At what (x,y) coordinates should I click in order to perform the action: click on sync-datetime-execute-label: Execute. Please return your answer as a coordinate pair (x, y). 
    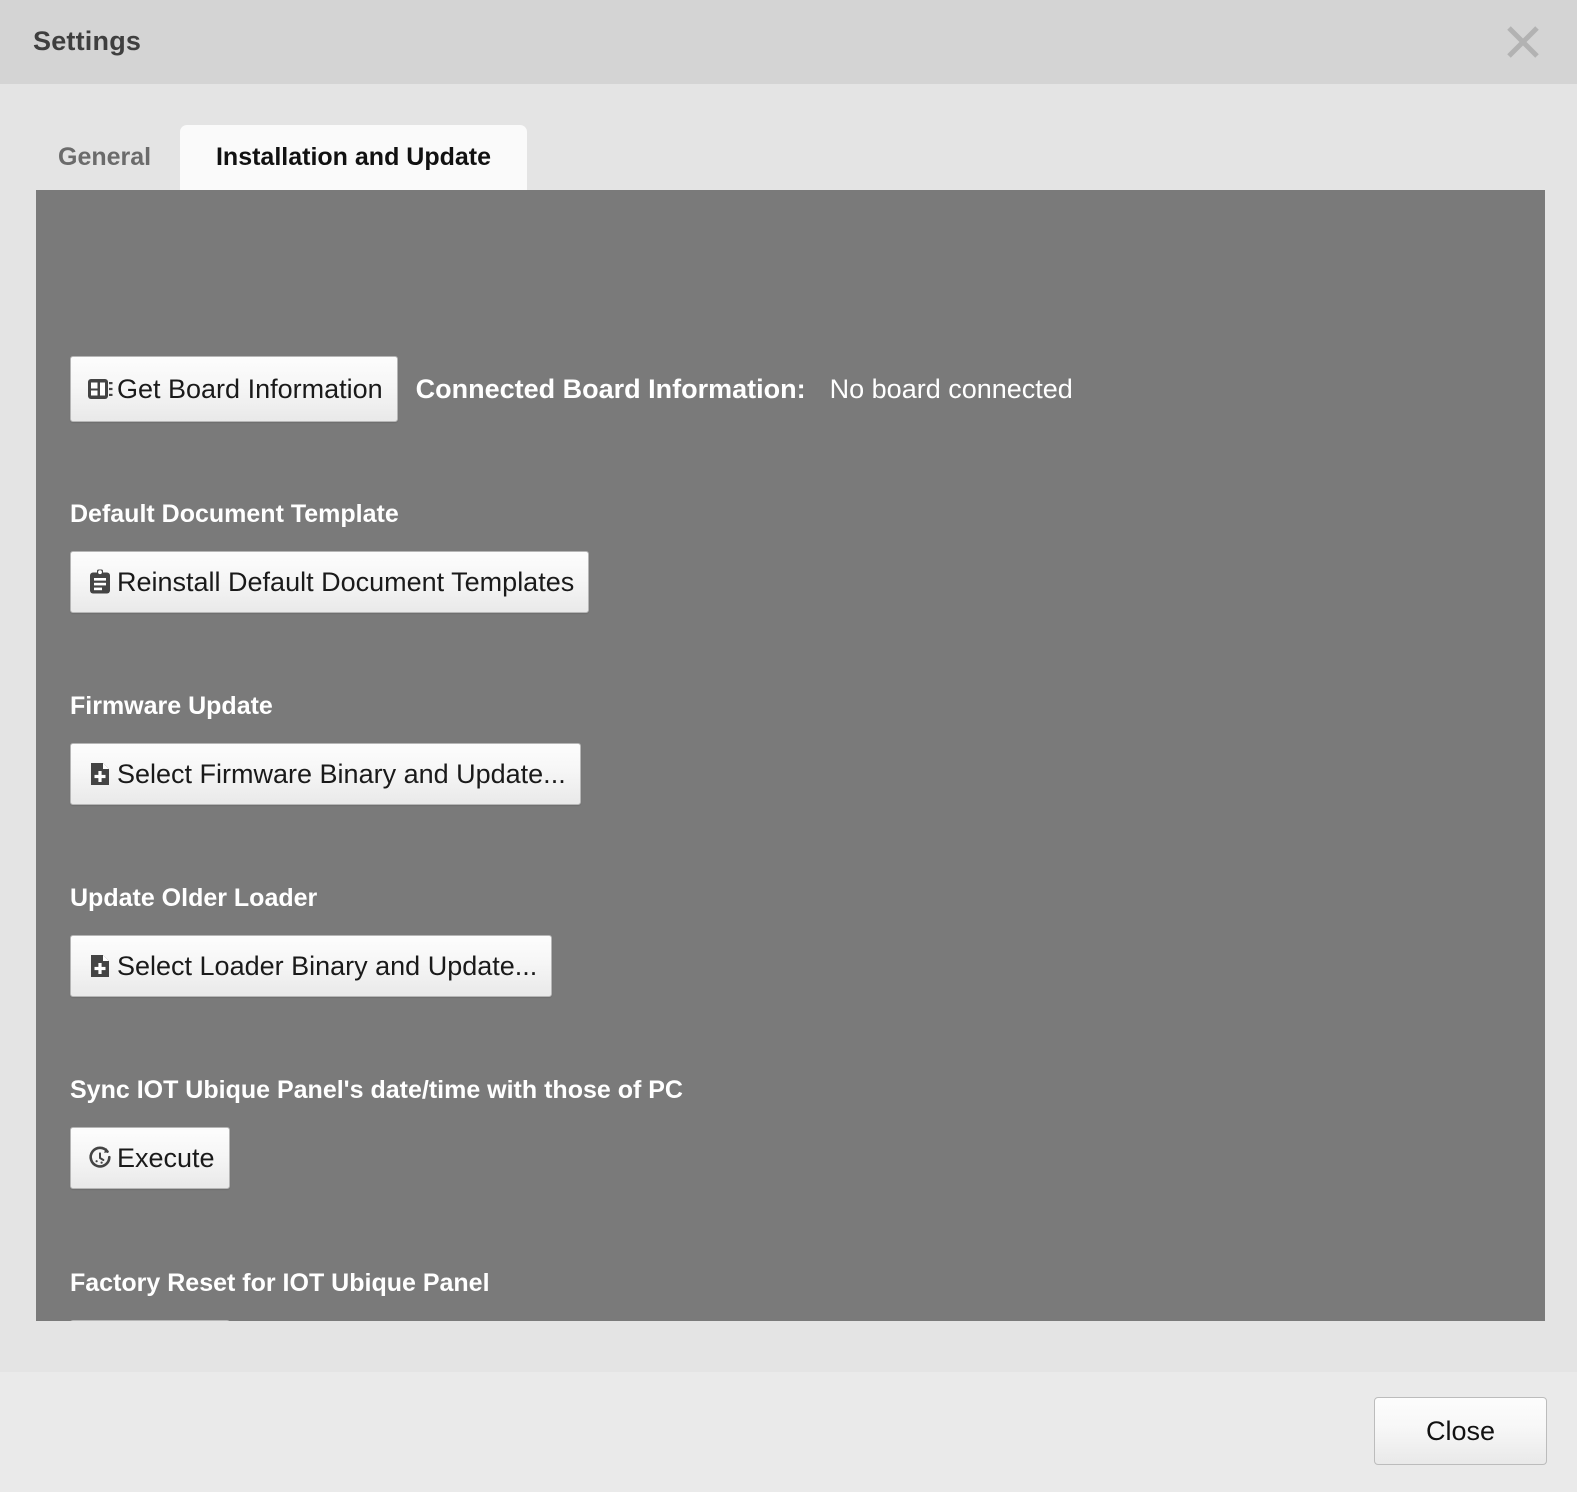
    Looking at the image, I should click on (166, 1157).